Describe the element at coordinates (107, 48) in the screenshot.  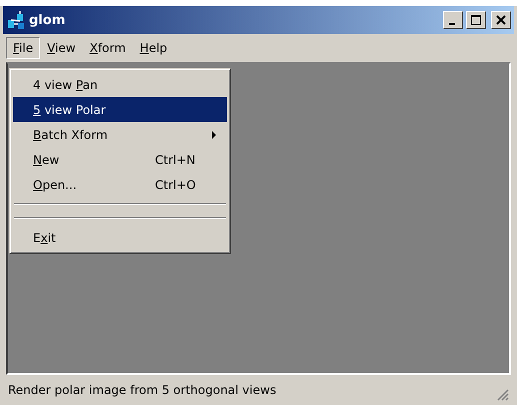
I see `menu-bar-item: Xform` at that location.